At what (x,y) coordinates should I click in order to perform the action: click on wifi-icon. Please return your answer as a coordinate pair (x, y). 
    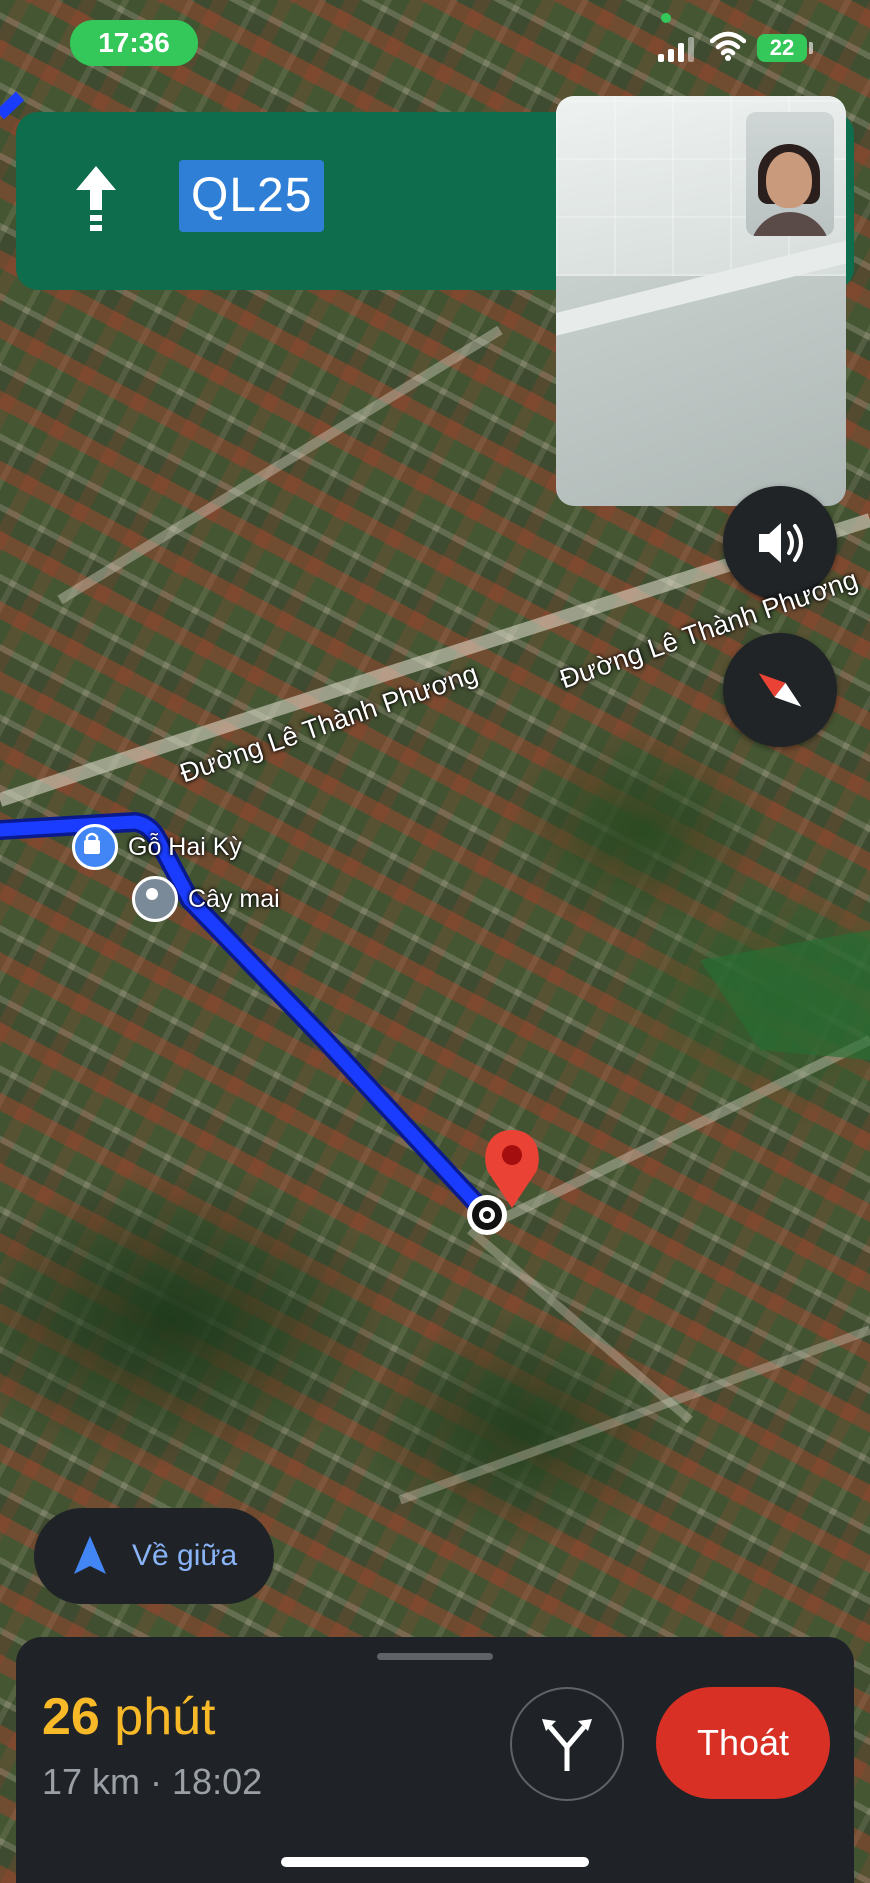
    Looking at the image, I should click on (728, 46).